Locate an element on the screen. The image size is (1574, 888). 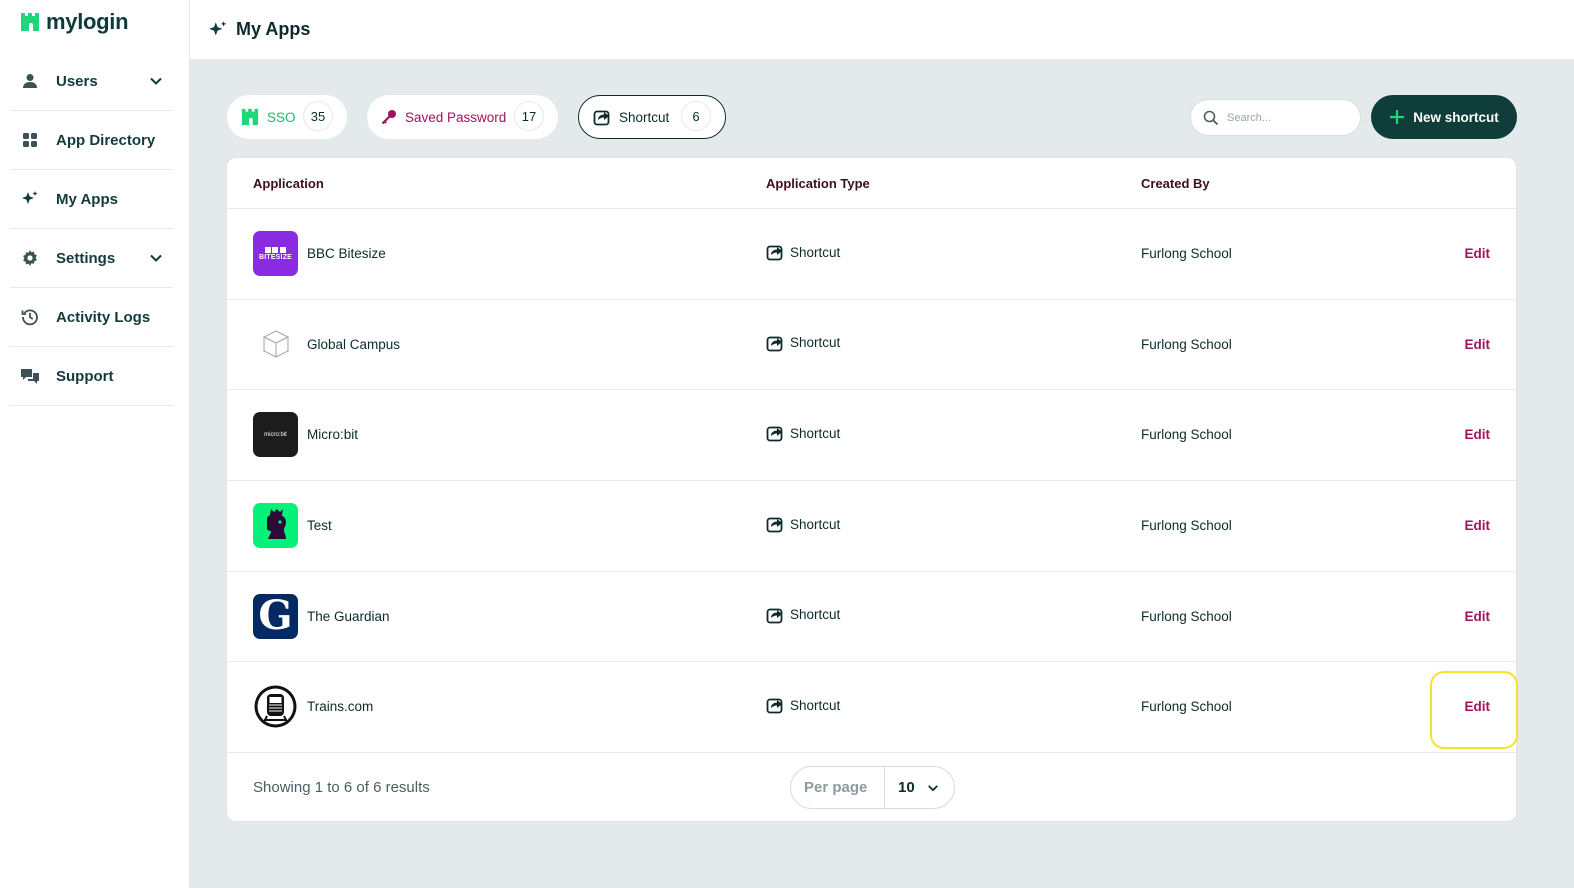
column-header-application-type: Application Type is located at coordinates (818, 183).